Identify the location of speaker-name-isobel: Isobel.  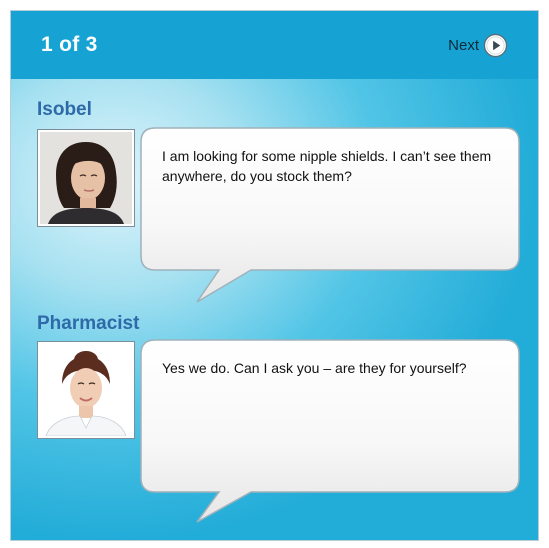
(64, 109).